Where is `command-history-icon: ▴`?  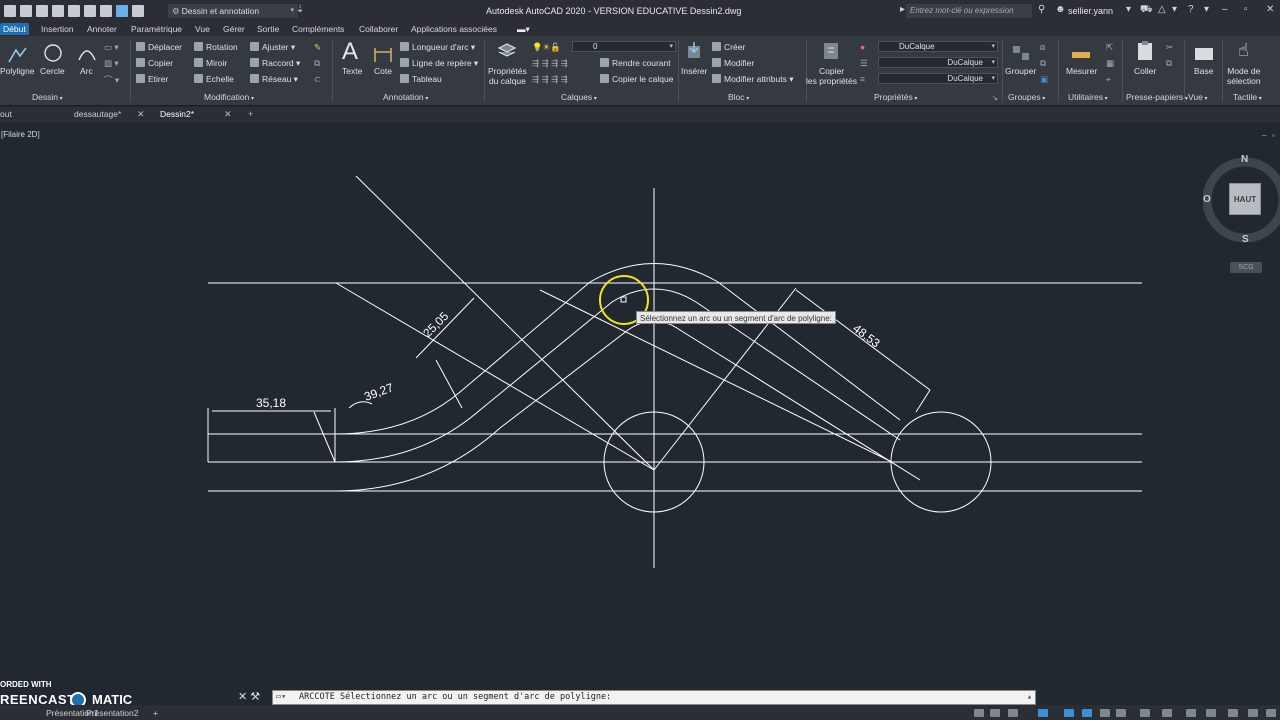
command-history-icon: ▴ is located at coordinates (1029, 697).